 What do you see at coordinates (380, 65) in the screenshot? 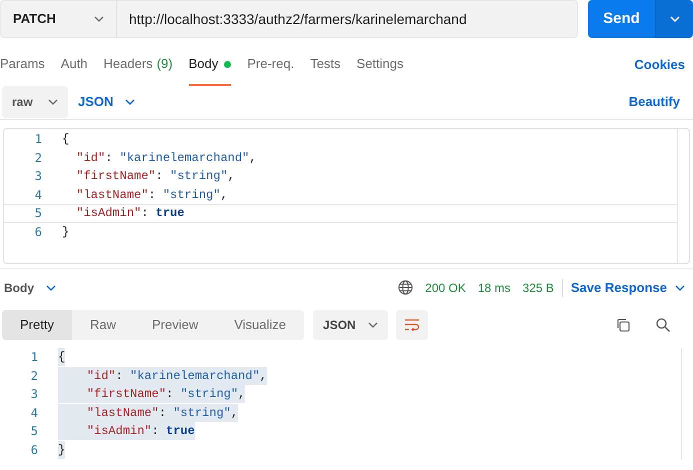
I see `request-tab: Settings` at bounding box center [380, 65].